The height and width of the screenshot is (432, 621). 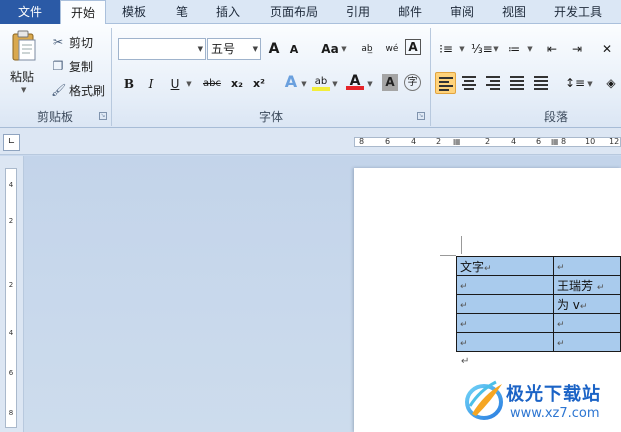 What do you see at coordinates (555, 117) in the screenshot?
I see `paragraph-group-label: 段落` at bounding box center [555, 117].